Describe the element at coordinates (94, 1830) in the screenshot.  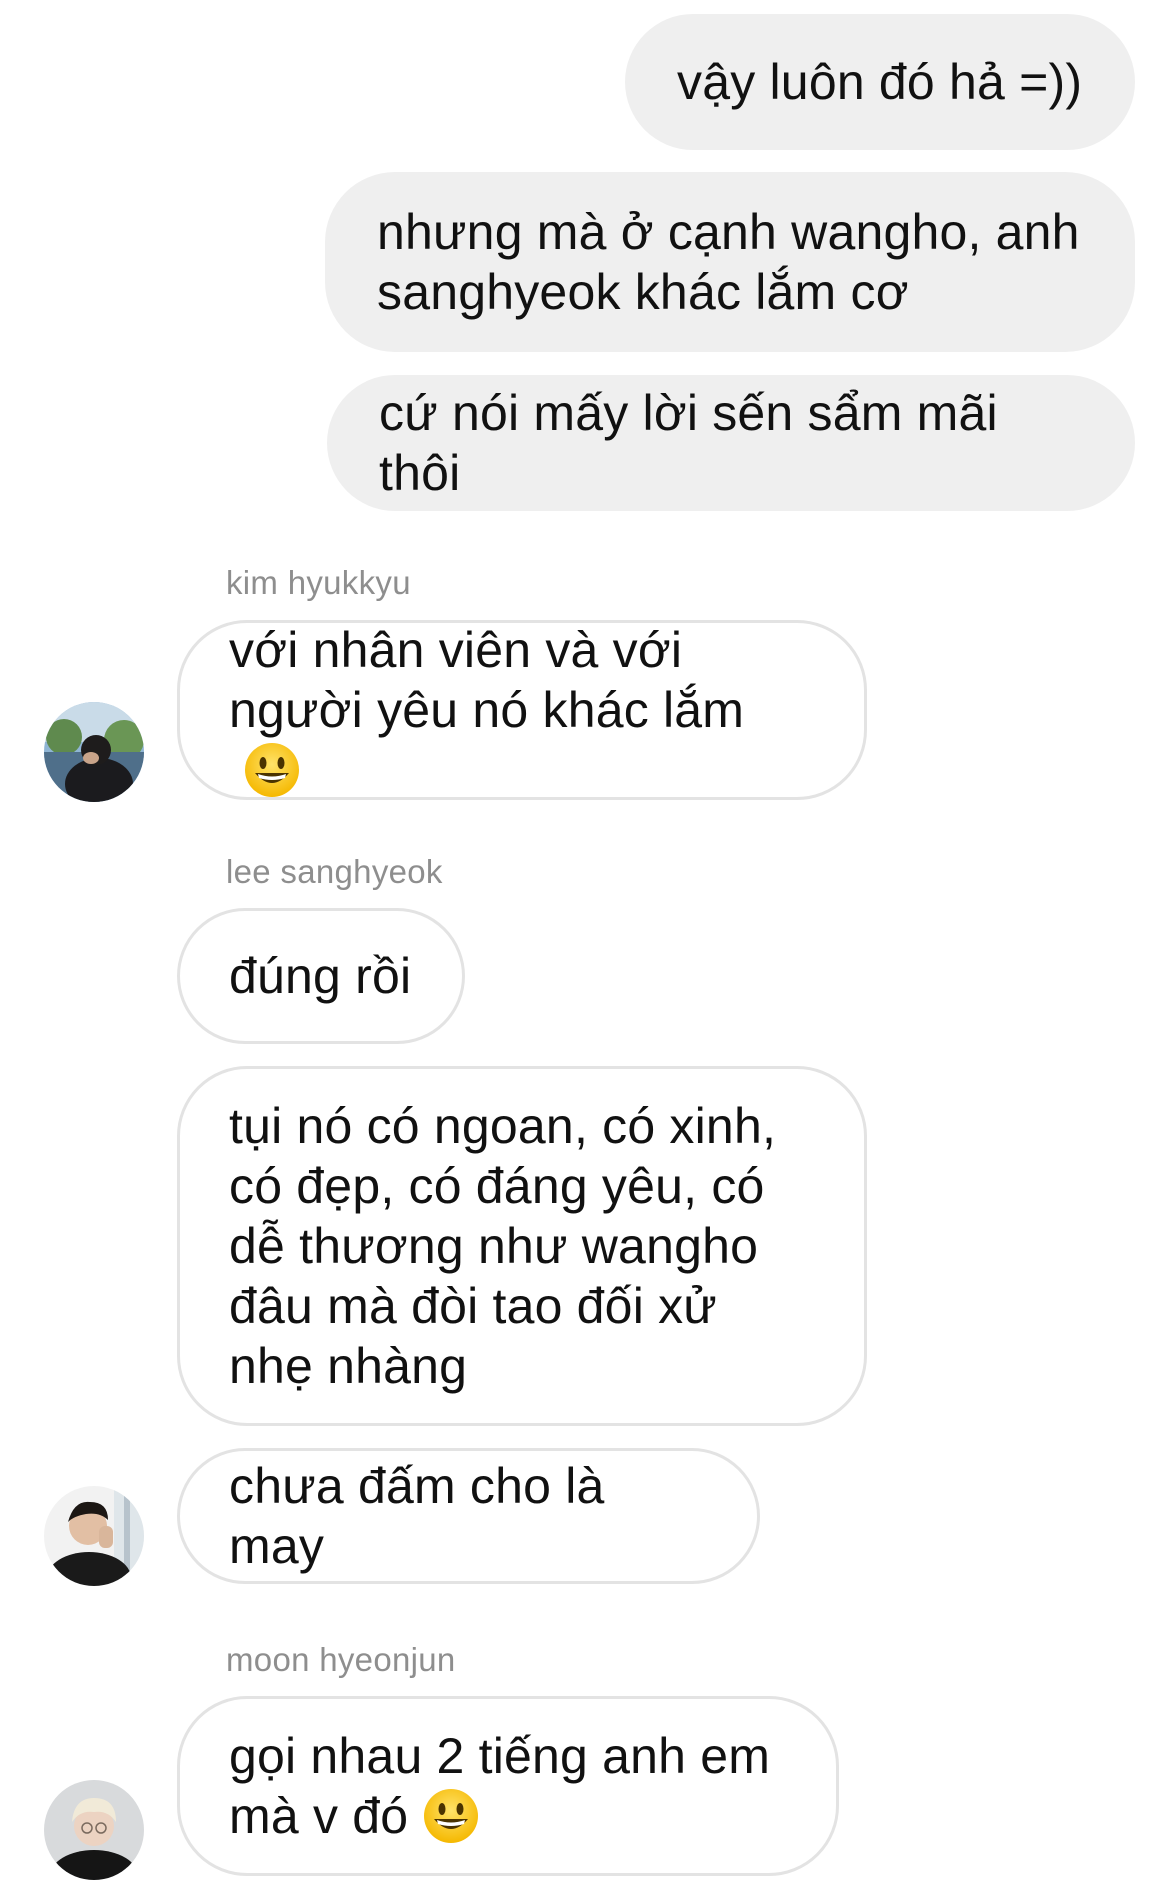
I see `avatar-moon-hyeonjun` at that location.